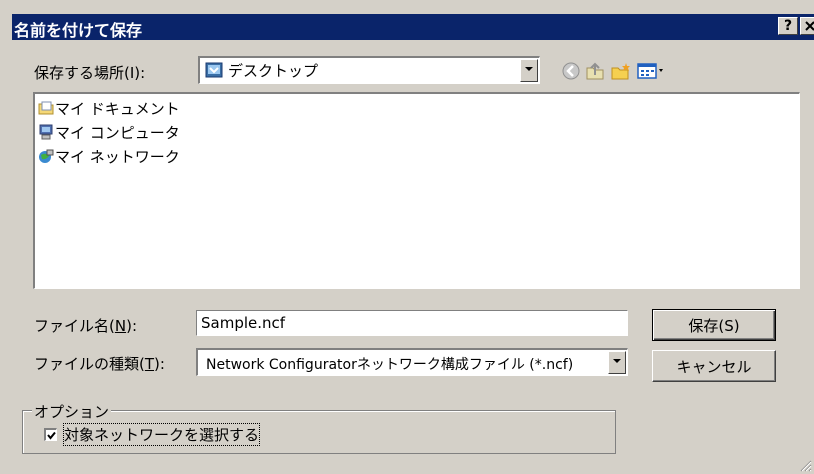 The height and width of the screenshot is (474, 814). What do you see at coordinates (621, 71) in the screenshot?
I see `new-folder-icon` at bounding box center [621, 71].